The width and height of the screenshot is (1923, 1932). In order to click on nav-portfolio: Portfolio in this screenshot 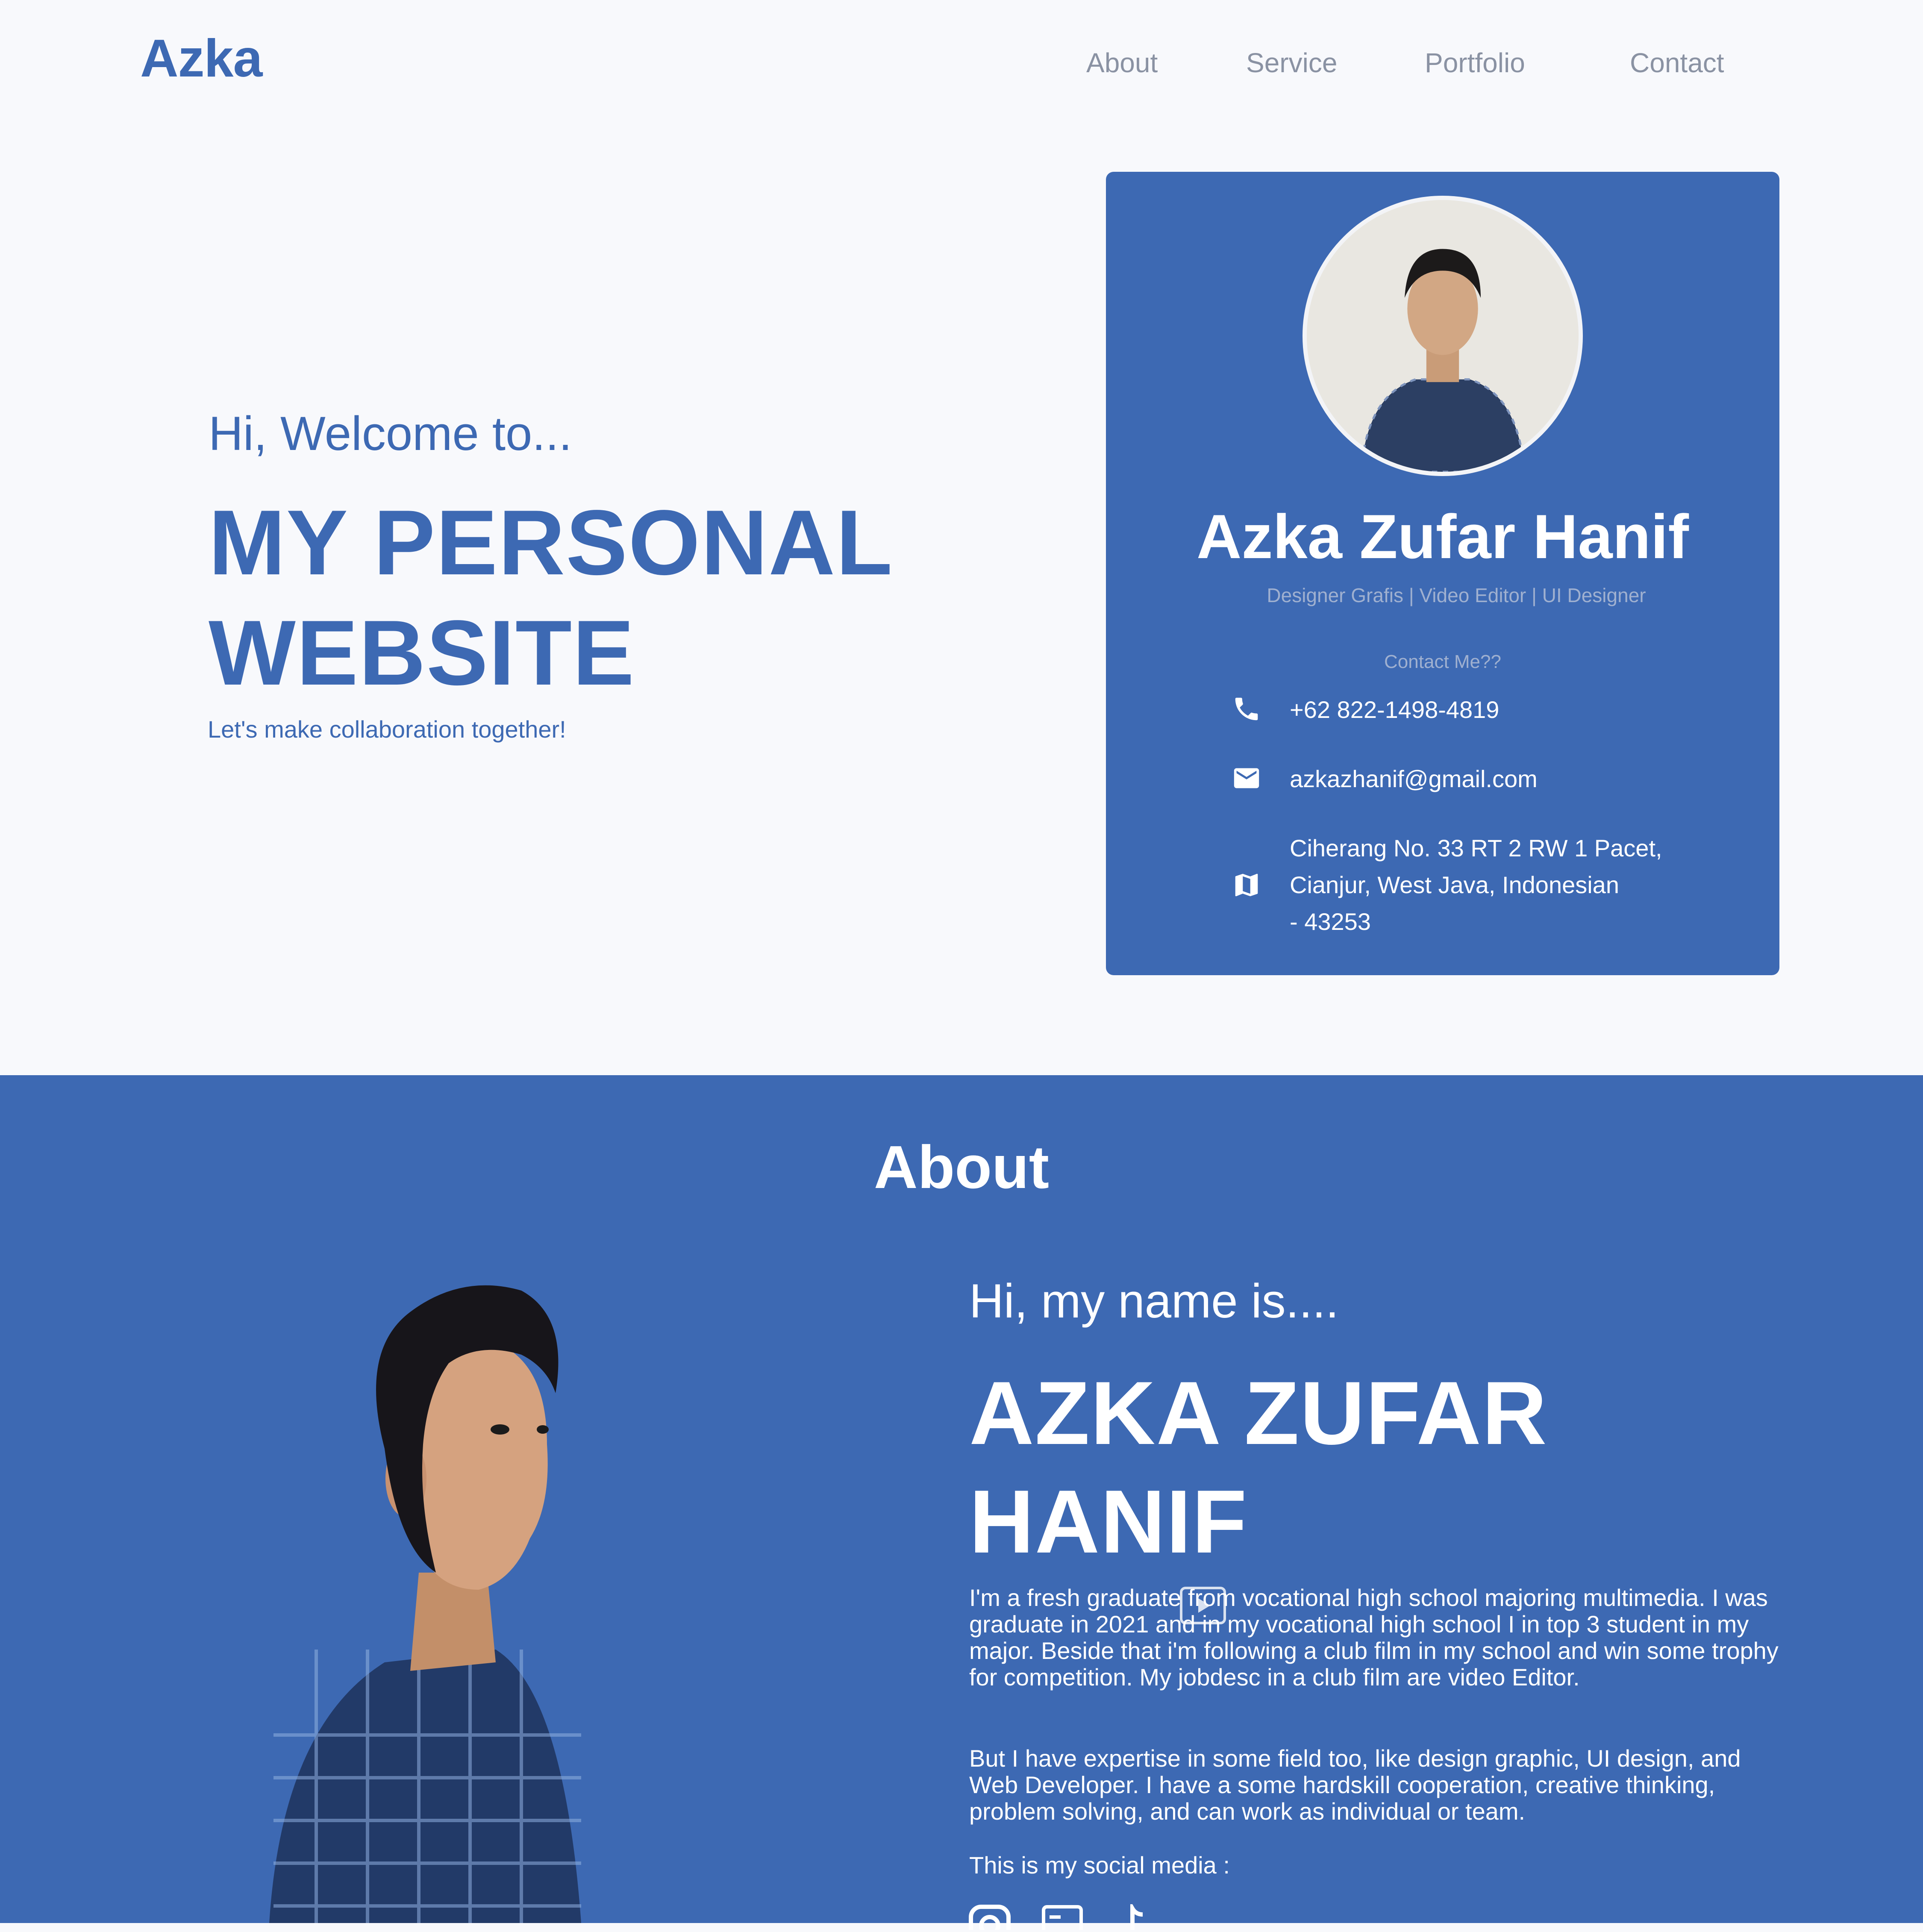, I will do `click(1475, 63)`.